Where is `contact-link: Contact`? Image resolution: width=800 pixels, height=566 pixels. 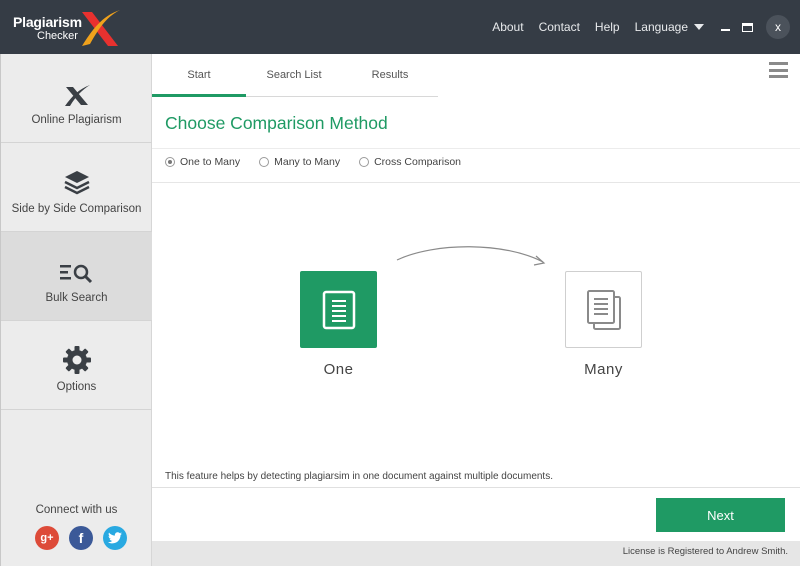 contact-link: Contact is located at coordinates (559, 27).